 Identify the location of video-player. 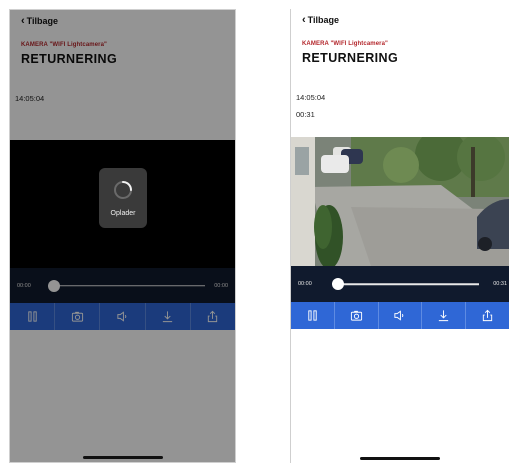
(400, 201).